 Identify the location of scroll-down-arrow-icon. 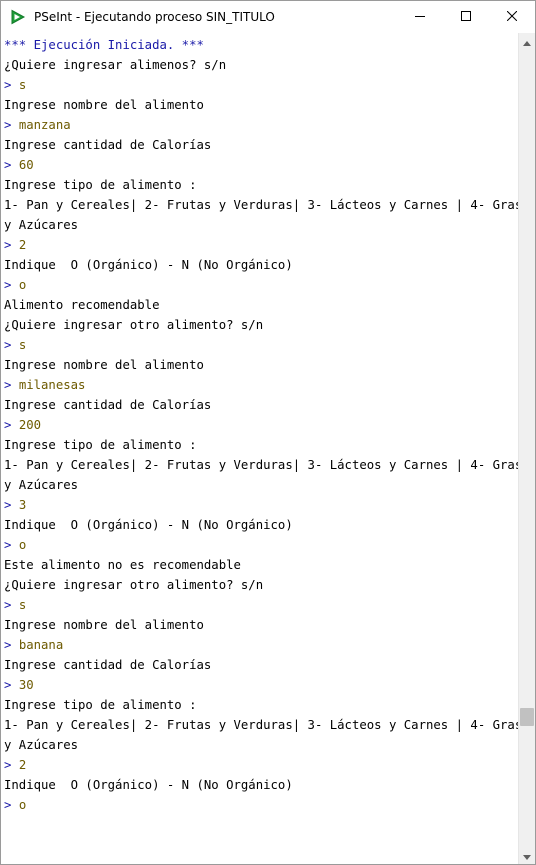
(527, 856).